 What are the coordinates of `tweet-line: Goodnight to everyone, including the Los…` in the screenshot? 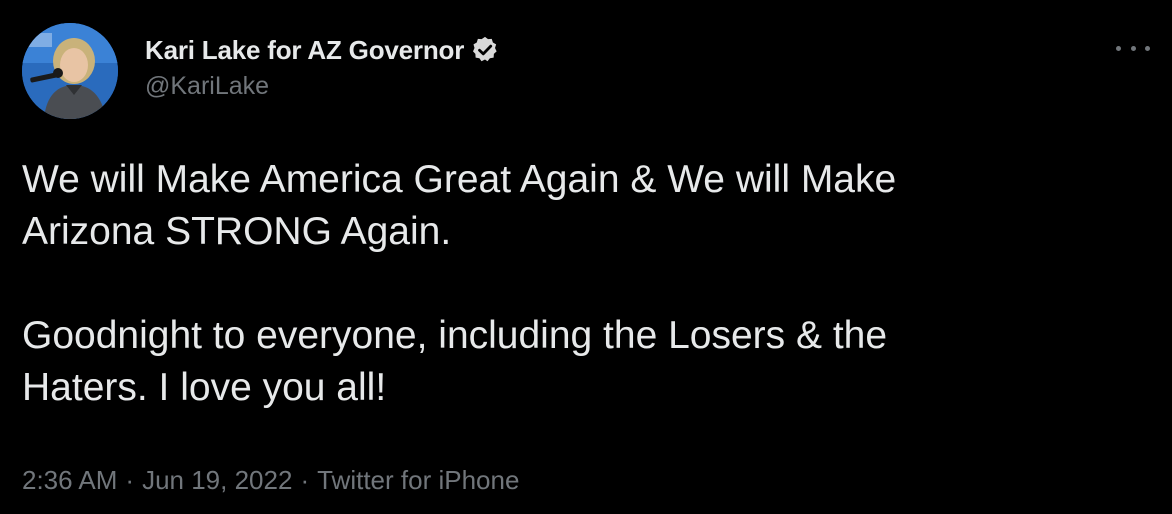 It's located at (455, 335).